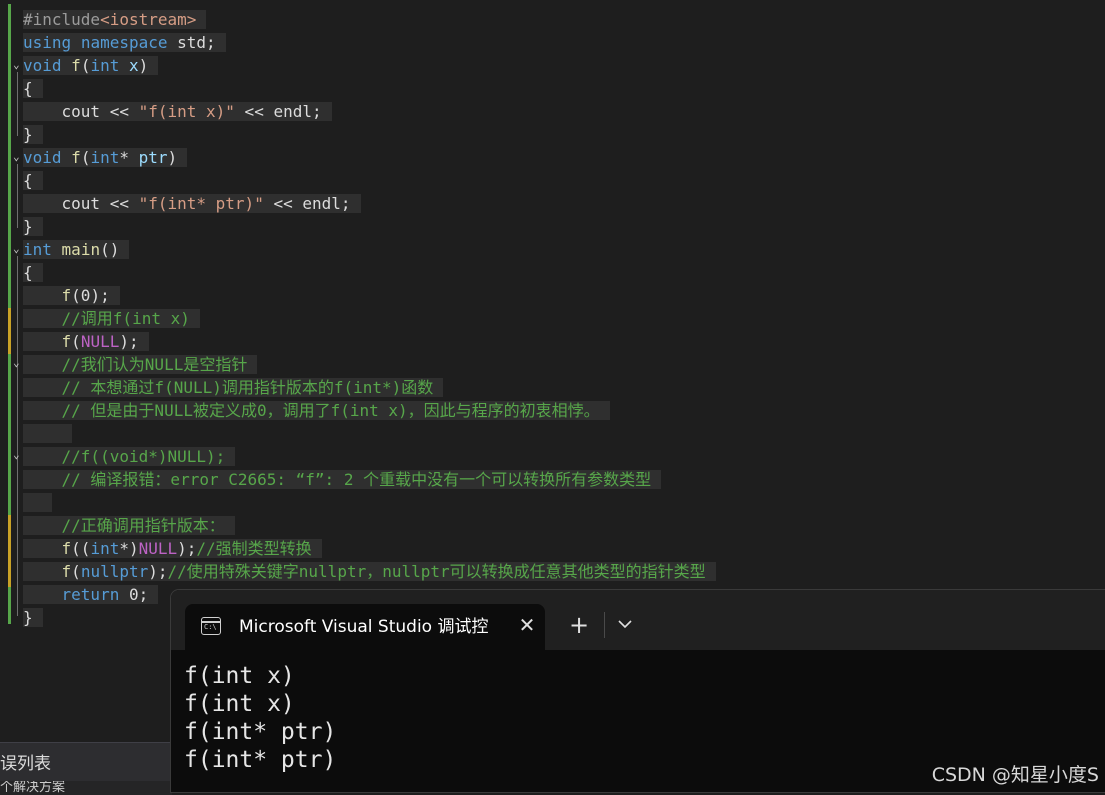 The image size is (1105, 795). Describe the element at coordinates (111, 318) in the screenshot. I see `code-line: //调用f(int x)` at that location.